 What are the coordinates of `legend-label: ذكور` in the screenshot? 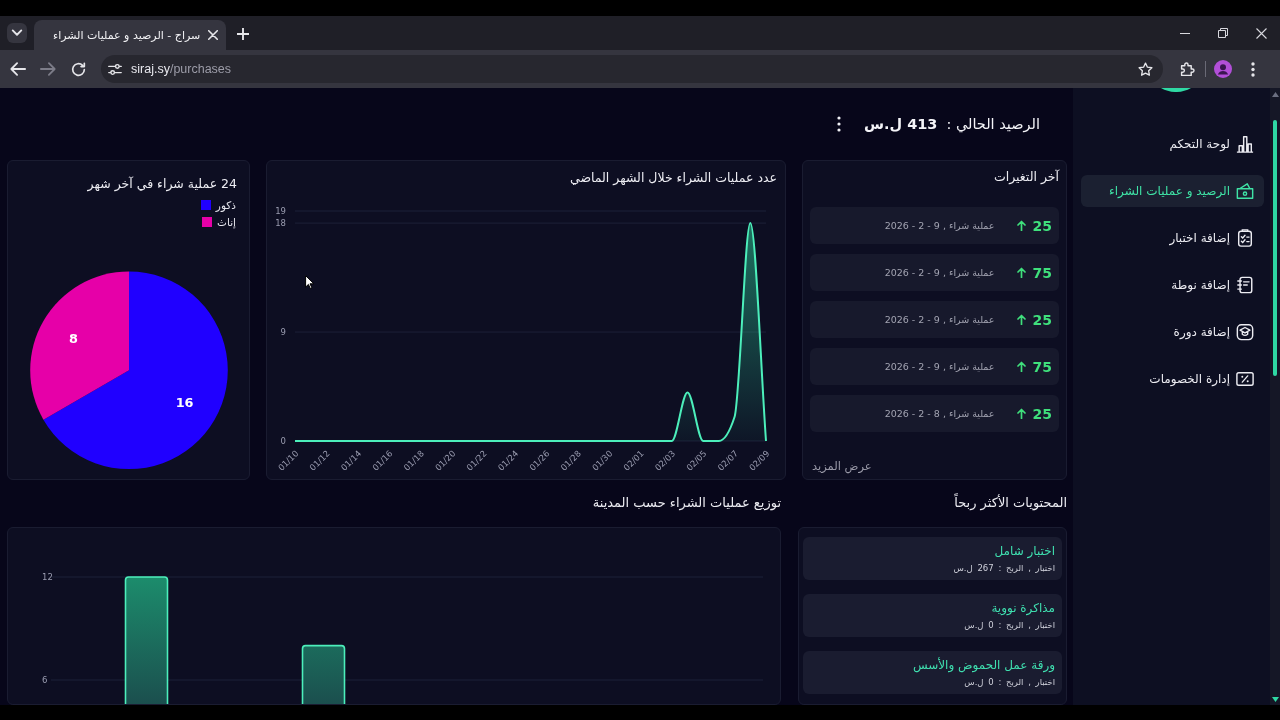 It's located at (225, 205).